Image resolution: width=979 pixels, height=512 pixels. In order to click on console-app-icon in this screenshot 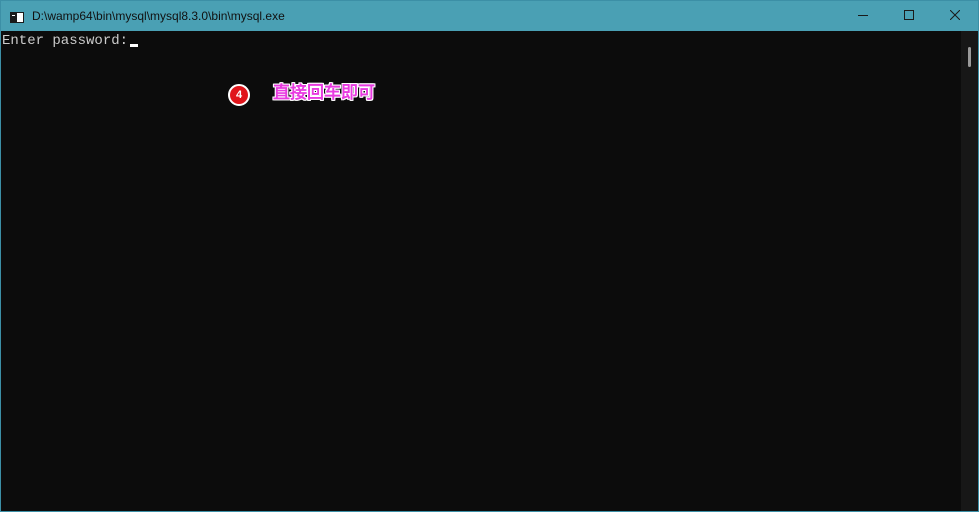, I will do `click(17, 16)`.